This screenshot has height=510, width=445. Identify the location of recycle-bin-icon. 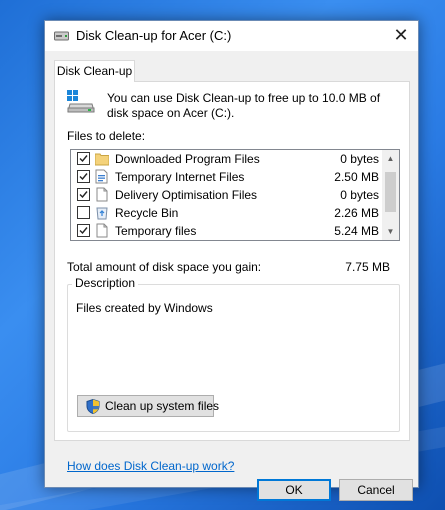
(102, 213).